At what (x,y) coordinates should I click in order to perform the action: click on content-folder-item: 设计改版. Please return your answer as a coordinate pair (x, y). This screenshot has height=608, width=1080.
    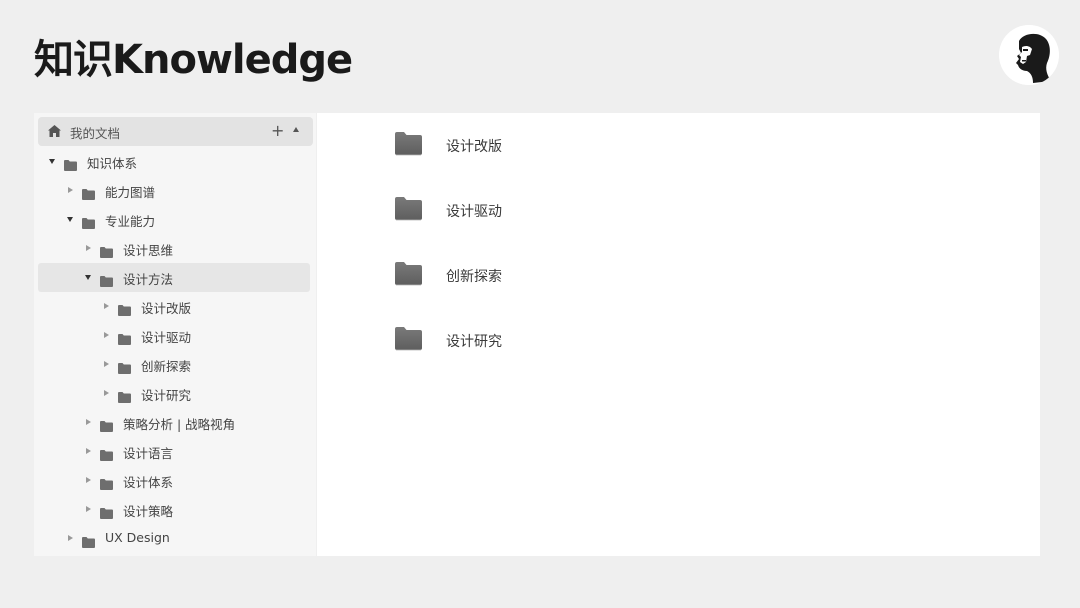
    Looking at the image, I should click on (545, 147).